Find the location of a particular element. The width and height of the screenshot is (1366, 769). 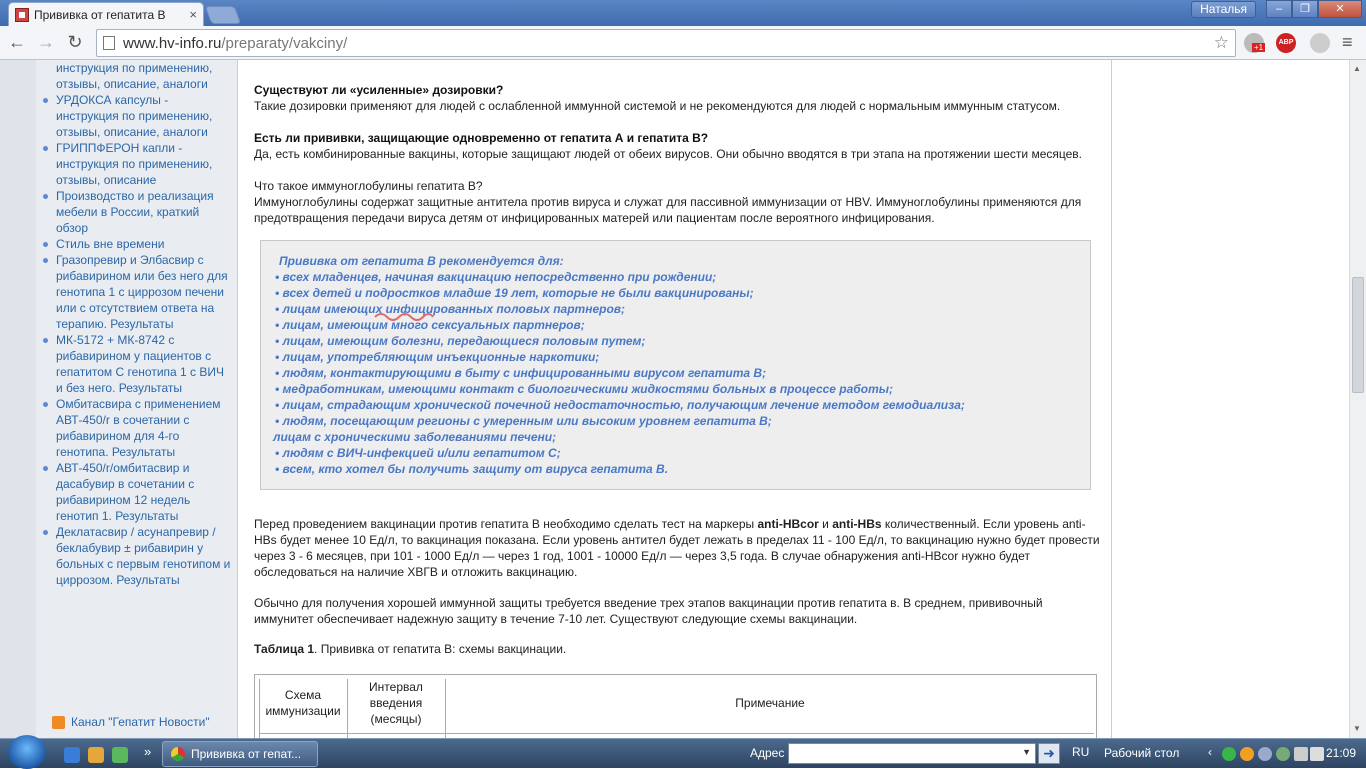

new-tab-button is located at coordinates (223, 15).